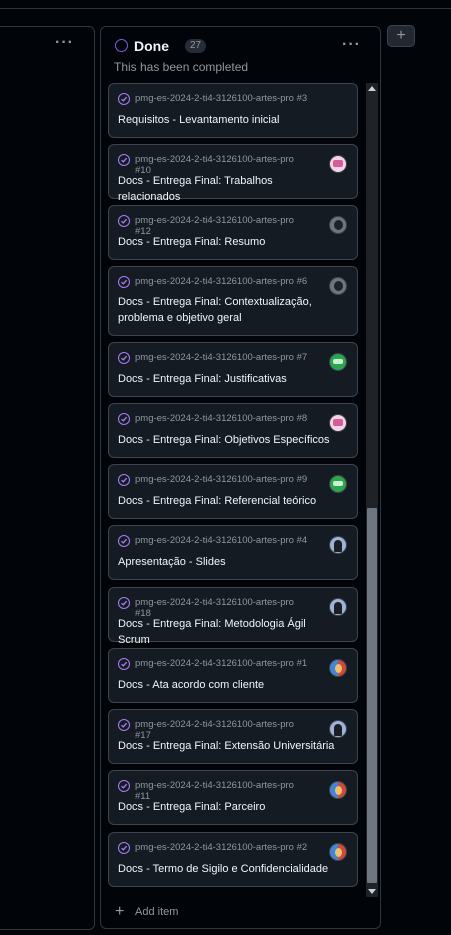 The height and width of the screenshot is (935, 451). I want to click on scroll-down-arrow-icon, so click(372, 891).